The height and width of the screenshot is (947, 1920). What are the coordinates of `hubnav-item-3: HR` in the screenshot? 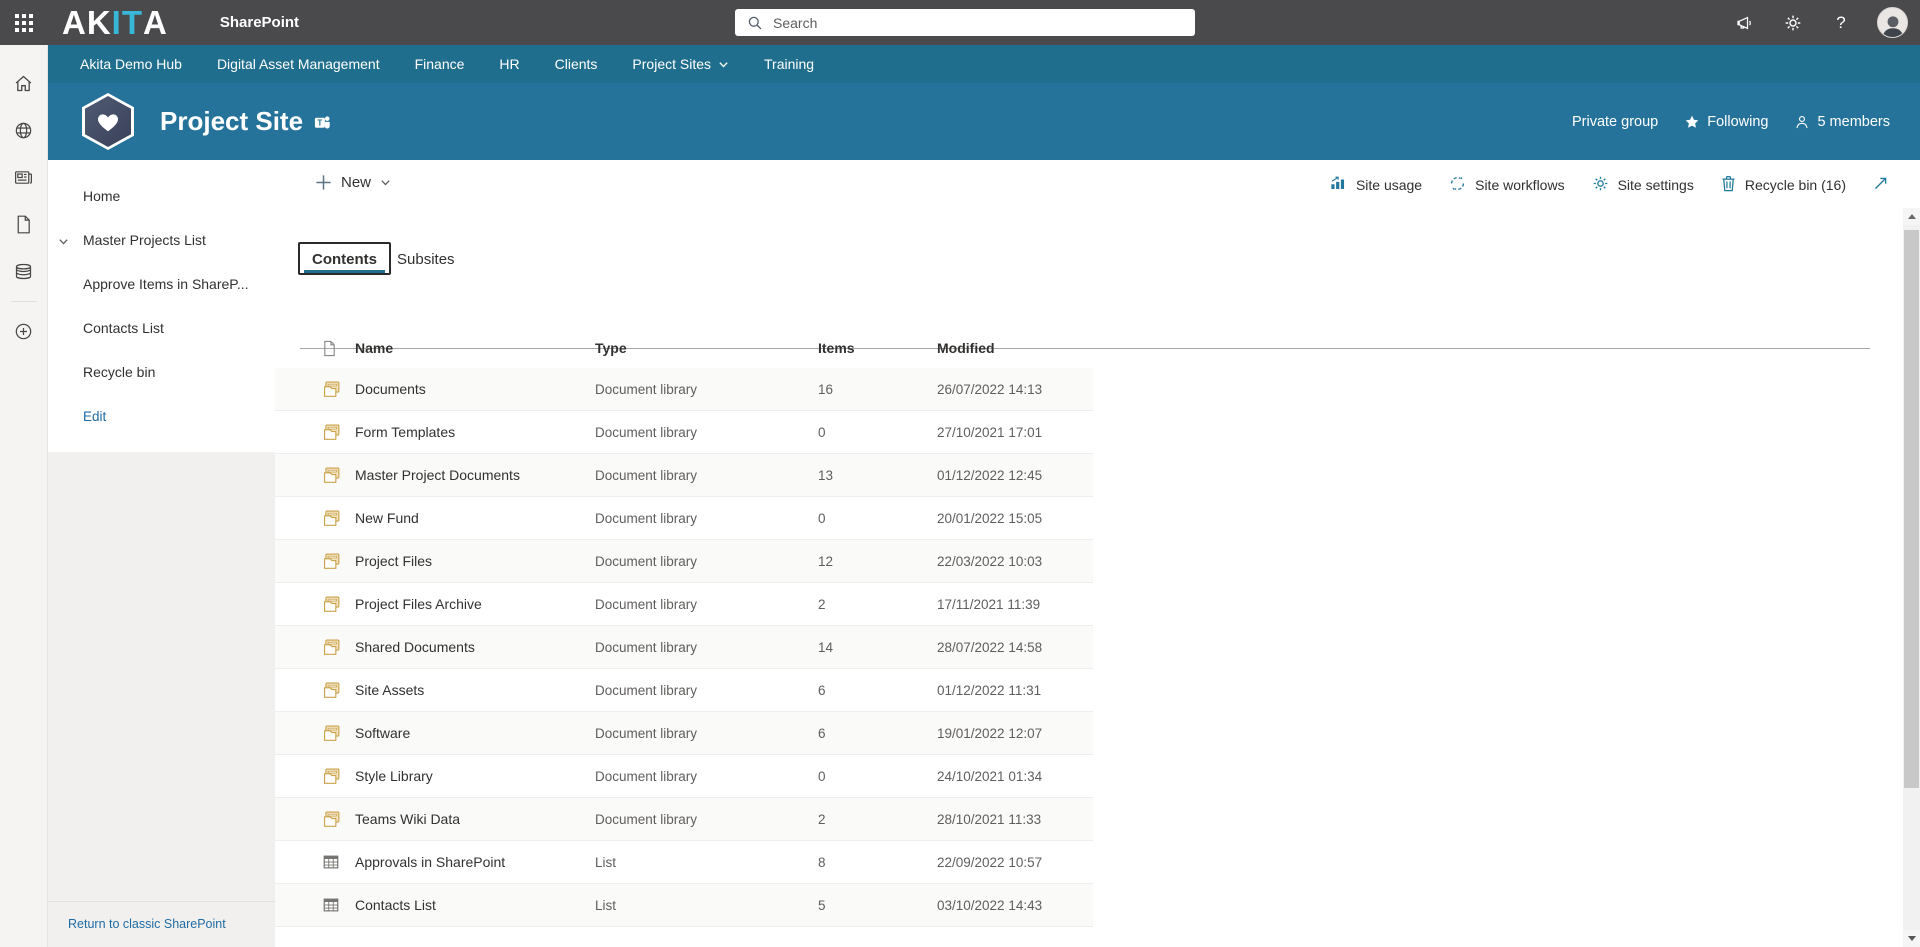 It's located at (509, 64).